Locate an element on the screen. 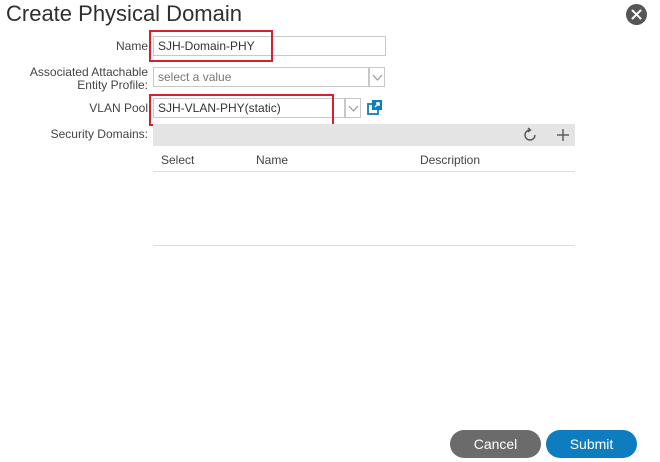 This screenshot has height=462, width=660. aaep-label: Associated Attachable Entity Profile: is located at coordinates (89, 79).